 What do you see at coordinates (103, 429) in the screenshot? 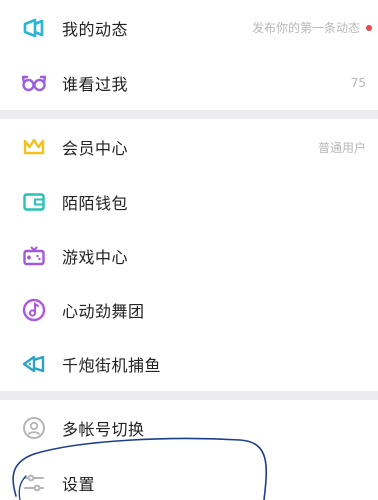
I see `menu-item-label: 多帐号切换` at bounding box center [103, 429].